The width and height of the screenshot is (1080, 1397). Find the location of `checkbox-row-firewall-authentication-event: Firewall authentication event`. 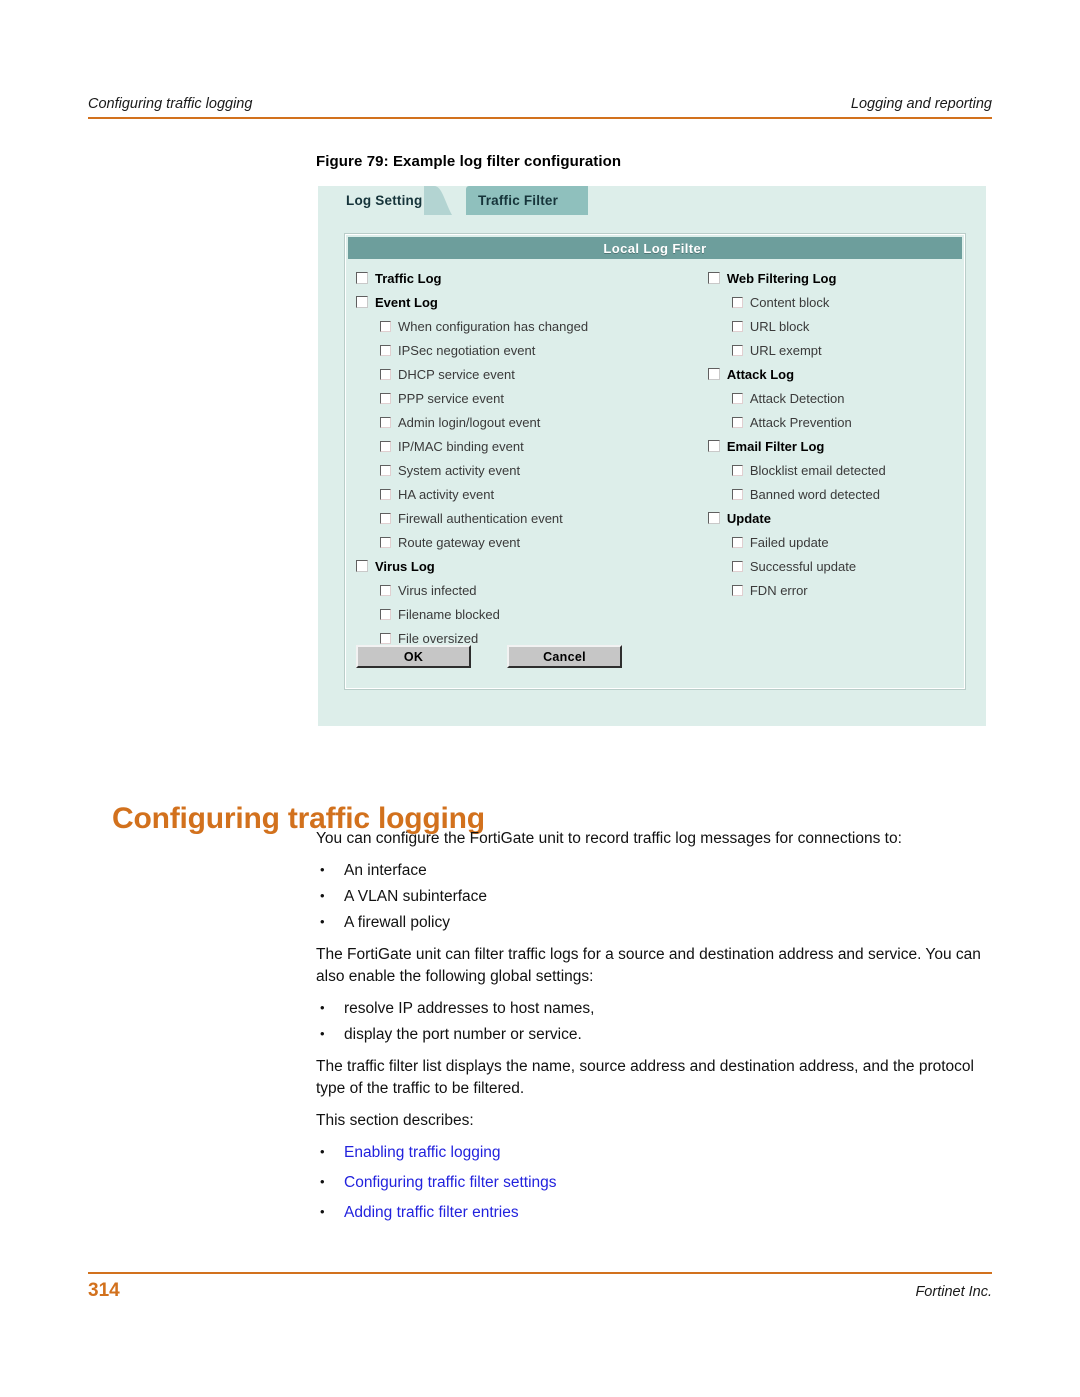

checkbox-row-firewall-authentication-event: Firewall authentication event is located at coordinates (528, 518).